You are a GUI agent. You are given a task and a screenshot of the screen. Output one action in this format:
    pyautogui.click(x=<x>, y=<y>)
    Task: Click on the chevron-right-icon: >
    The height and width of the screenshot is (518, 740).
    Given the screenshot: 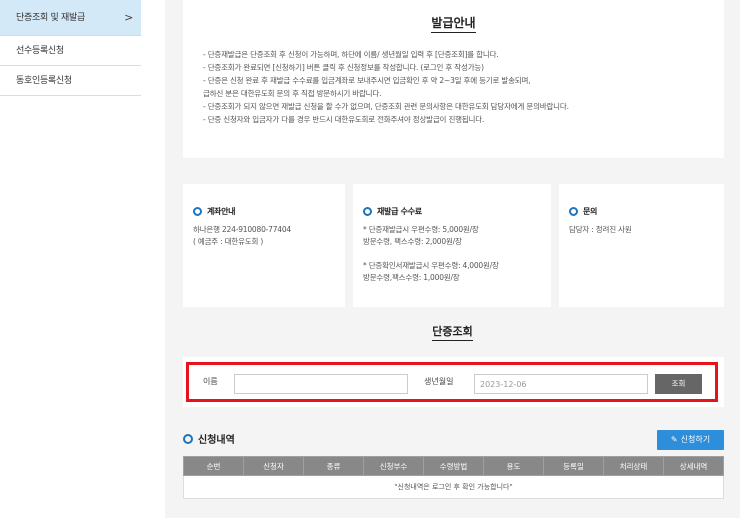 What is the action you would take?
    pyautogui.click(x=128, y=17)
    